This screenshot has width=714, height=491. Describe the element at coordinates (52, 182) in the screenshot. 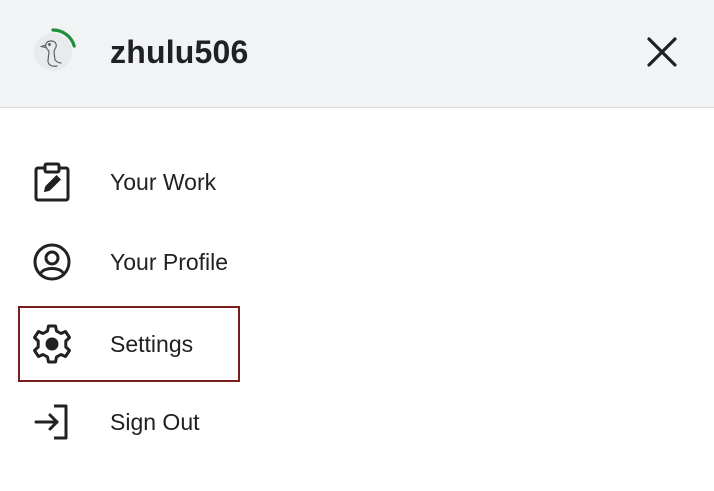

I see `clipboard-edit-icon` at that location.